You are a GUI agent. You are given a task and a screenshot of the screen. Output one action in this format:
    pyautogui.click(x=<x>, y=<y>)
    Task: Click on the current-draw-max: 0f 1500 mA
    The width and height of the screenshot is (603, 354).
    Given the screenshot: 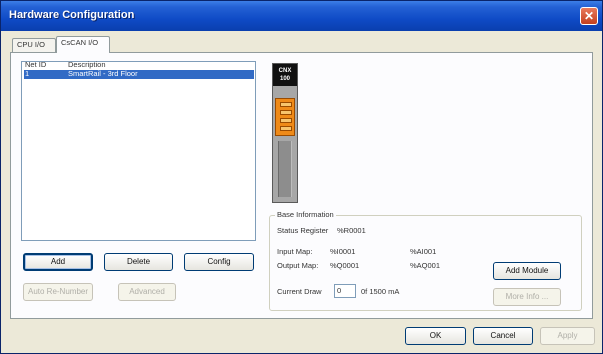 What is the action you would take?
    pyautogui.click(x=380, y=291)
    